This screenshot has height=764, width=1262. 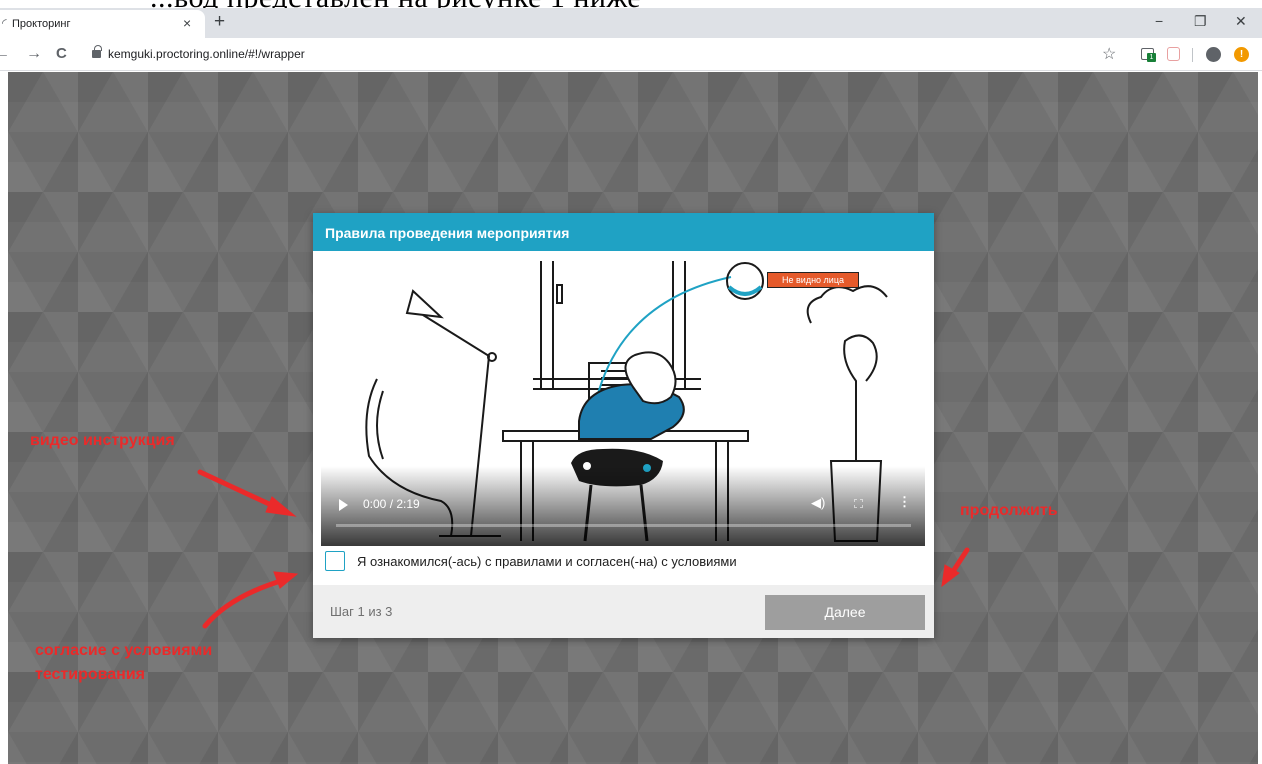 What do you see at coordinates (281, 506) in the screenshot?
I see `video-arrowhead` at bounding box center [281, 506].